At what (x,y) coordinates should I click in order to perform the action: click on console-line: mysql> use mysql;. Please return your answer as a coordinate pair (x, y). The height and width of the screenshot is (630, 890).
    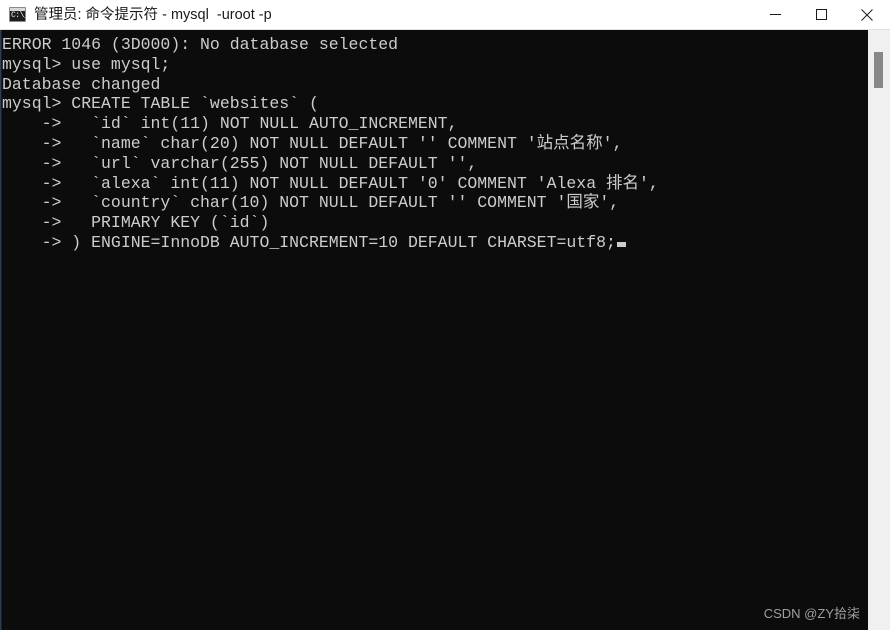
    Looking at the image, I should click on (86, 64).